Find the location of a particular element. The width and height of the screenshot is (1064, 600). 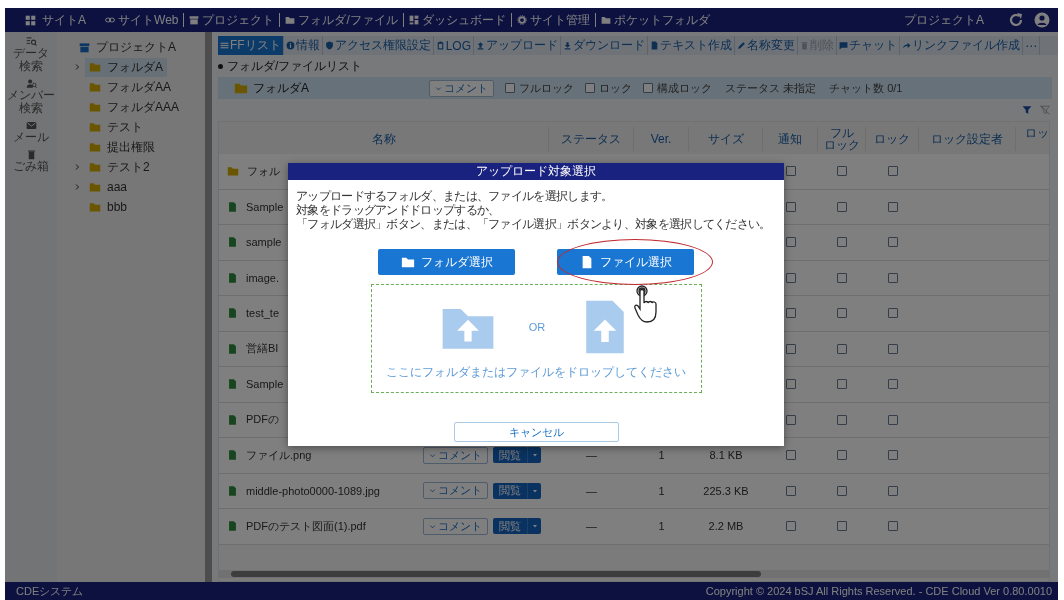

toolbar-tab: ダウンロード is located at coordinates (604, 45).